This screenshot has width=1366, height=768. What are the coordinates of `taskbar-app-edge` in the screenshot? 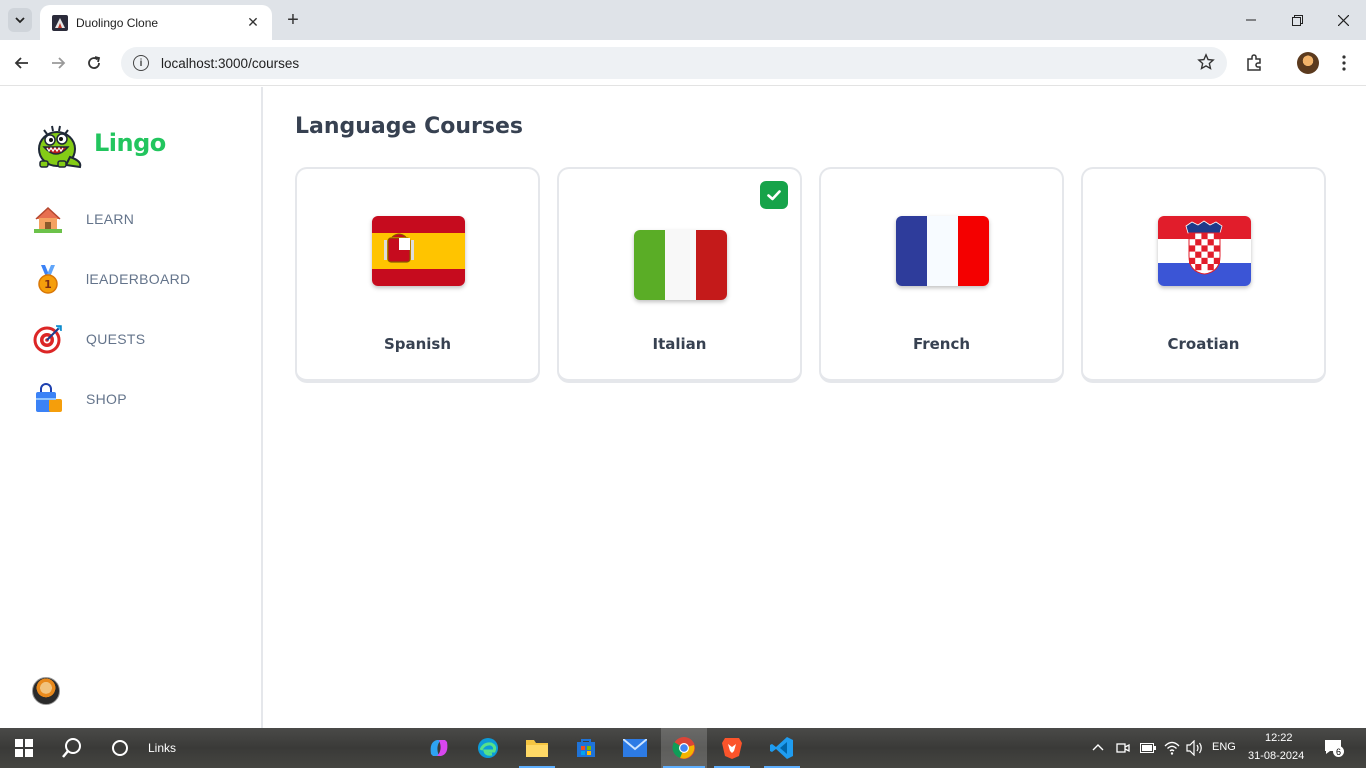 It's located at (488, 748).